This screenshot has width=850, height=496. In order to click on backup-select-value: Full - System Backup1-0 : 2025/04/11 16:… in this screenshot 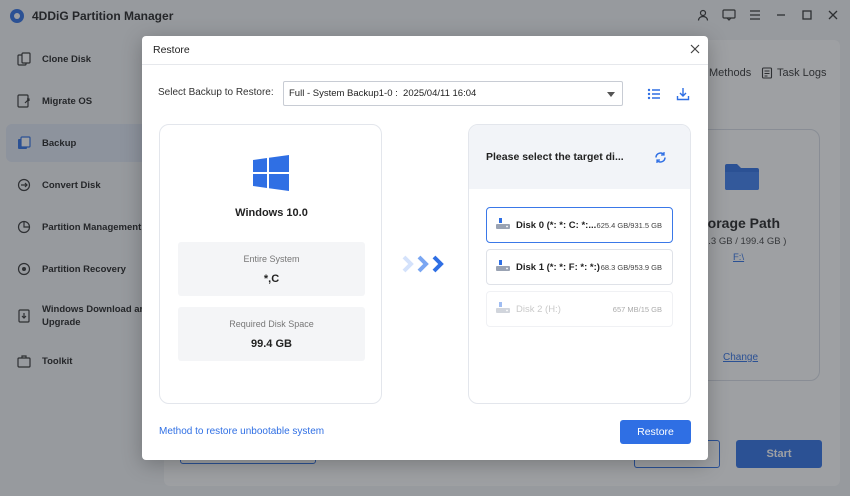, I will do `click(383, 93)`.